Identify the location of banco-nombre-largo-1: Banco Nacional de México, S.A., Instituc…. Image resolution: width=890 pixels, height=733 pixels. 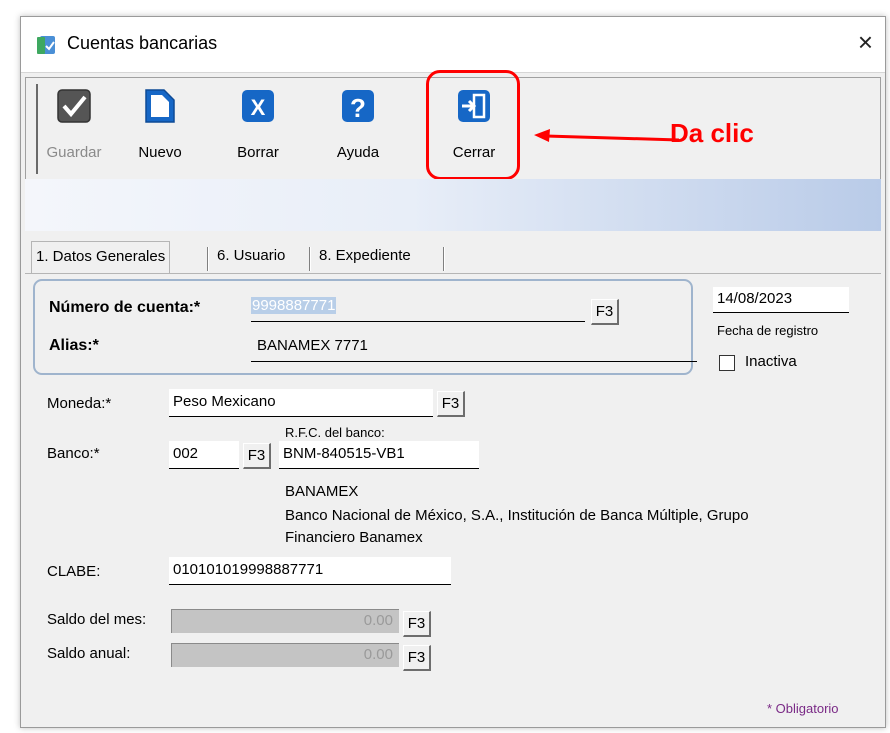
(517, 515).